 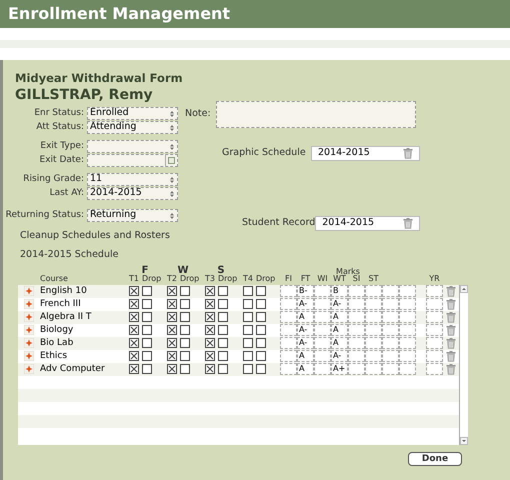 I want to click on select-field: 2014-2015, so click(x=132, y=193).